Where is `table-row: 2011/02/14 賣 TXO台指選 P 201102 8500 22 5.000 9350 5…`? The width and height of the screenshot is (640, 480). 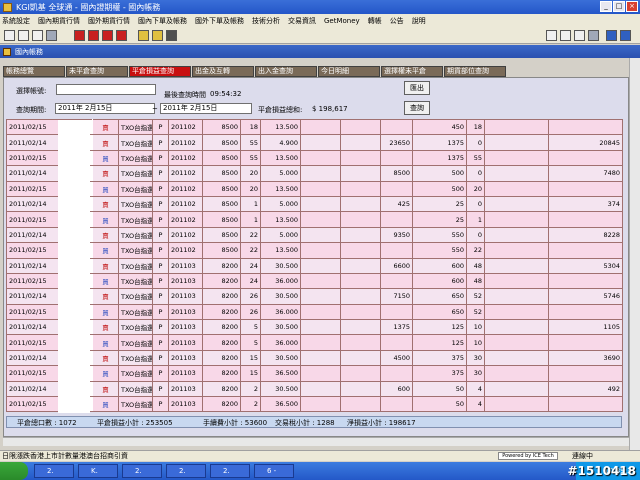 table-row: 2011/02/14 賣 TXO台指選 P 201102 8500 22 5.000 9350 5… is located at coordinates (314, 235).